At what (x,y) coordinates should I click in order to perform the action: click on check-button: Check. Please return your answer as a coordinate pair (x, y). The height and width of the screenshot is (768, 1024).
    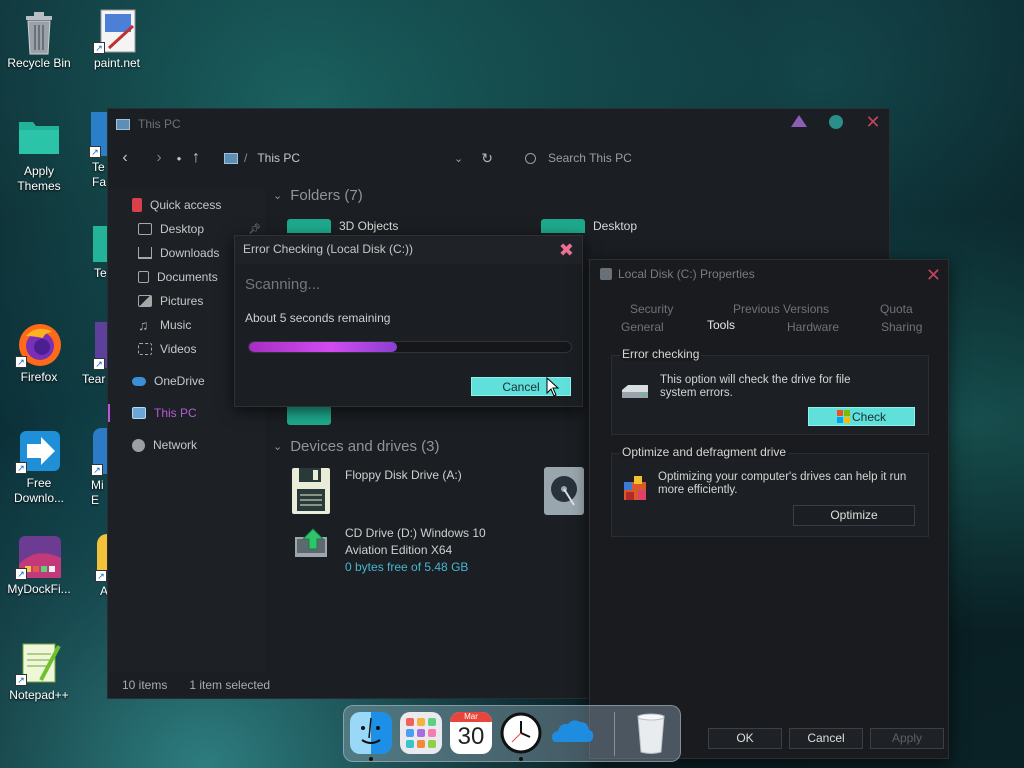
    Looking at the image, I should click on (861, 416).